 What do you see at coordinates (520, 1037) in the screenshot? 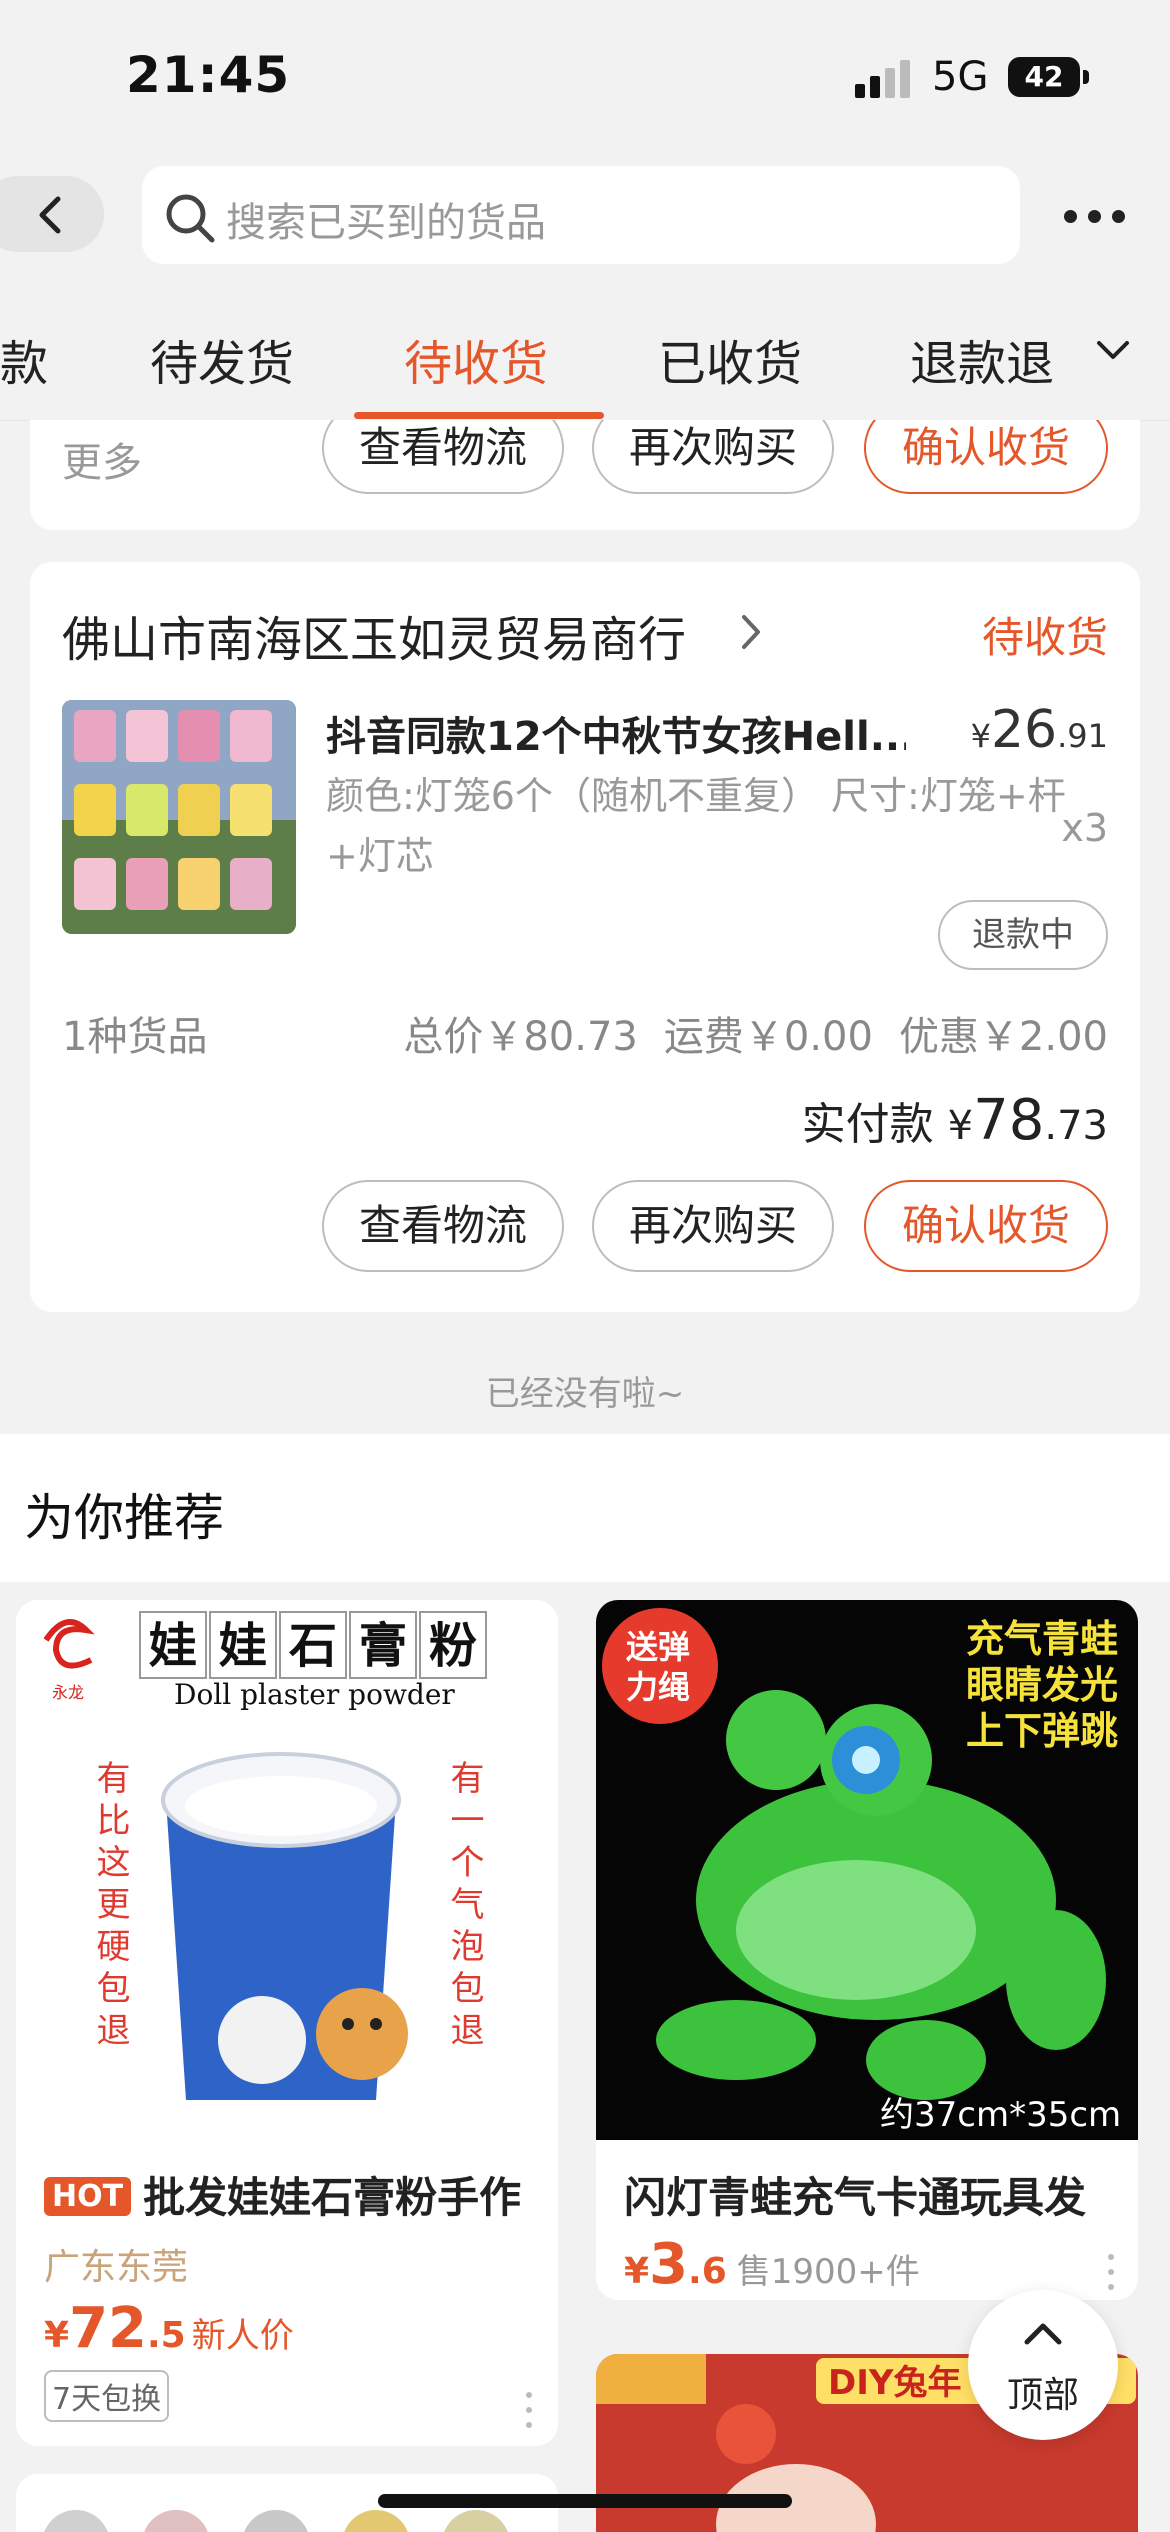
I see `total-price: 总价￥80.73` at bounding box center [520, 1037].